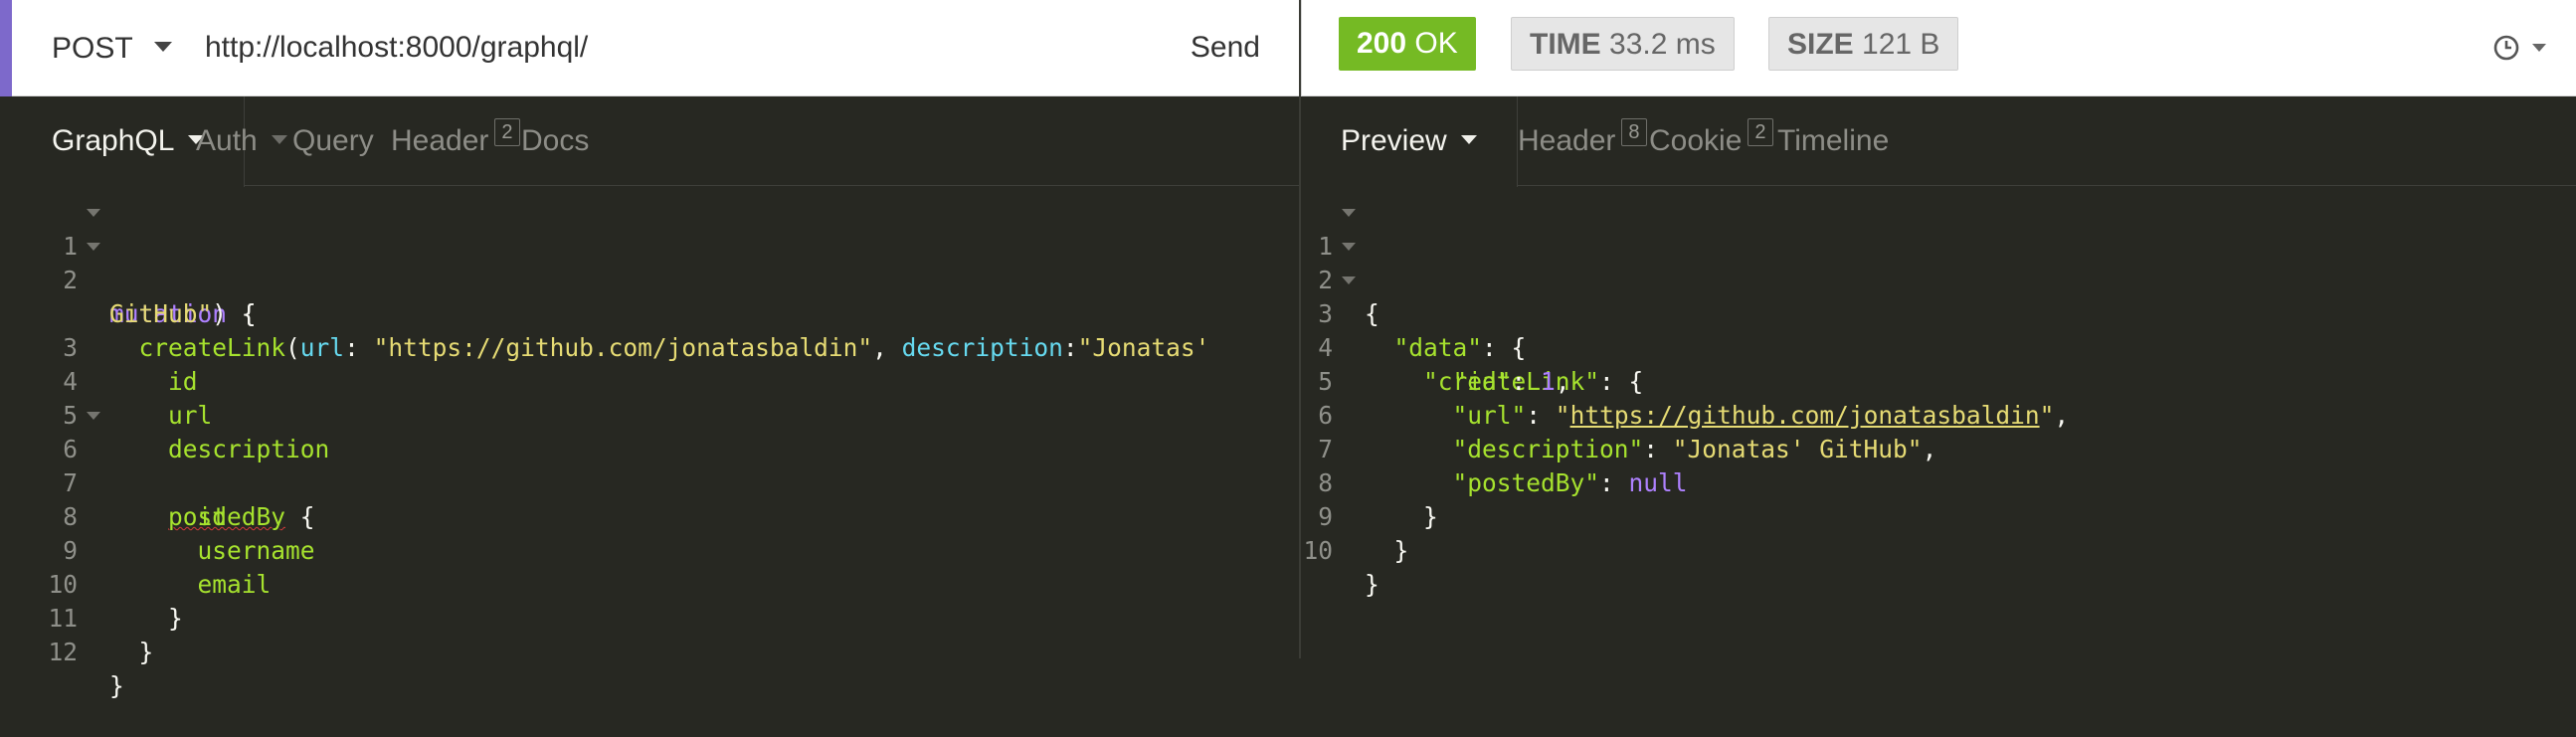 The image size is (2576, 737). I want to click on workspace-accent-bar, so click(6, 48).